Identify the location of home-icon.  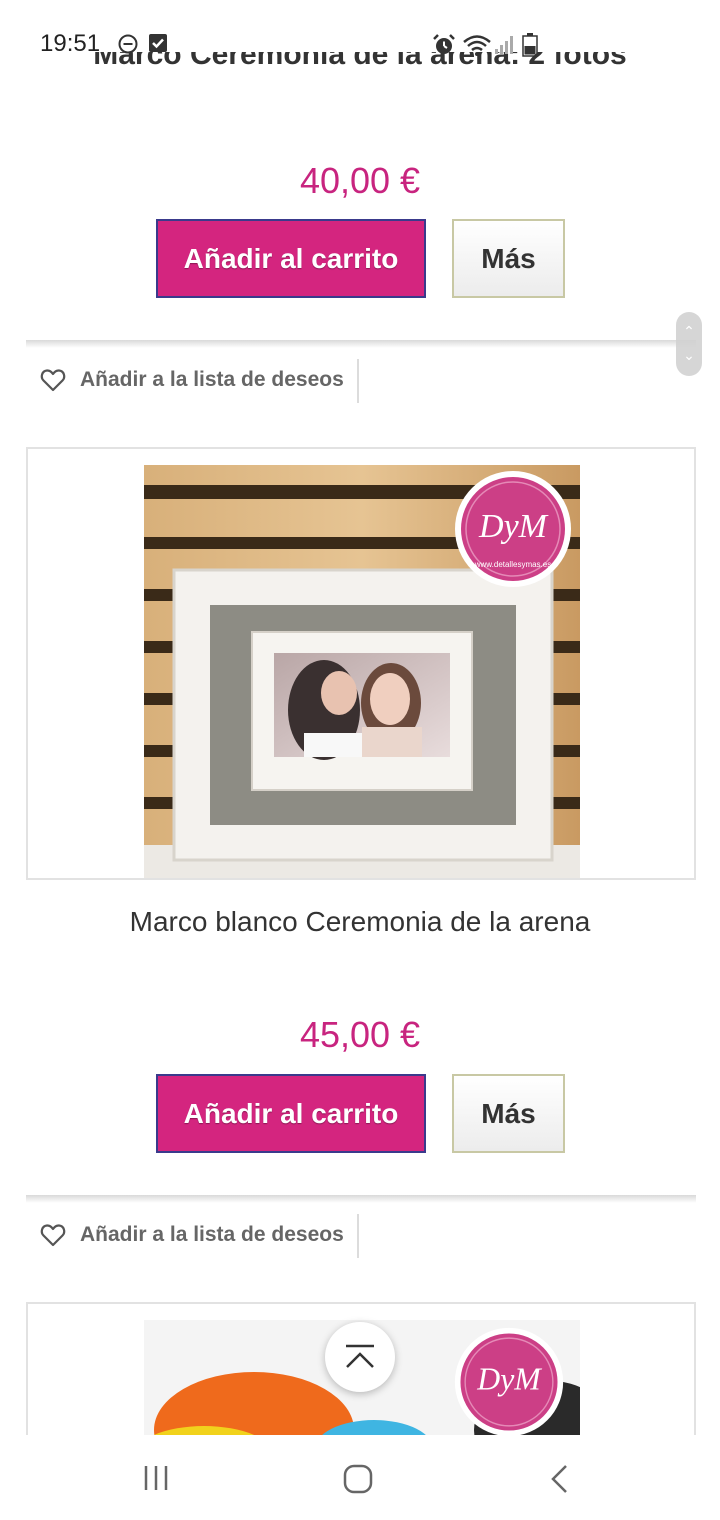
(358, 1479).